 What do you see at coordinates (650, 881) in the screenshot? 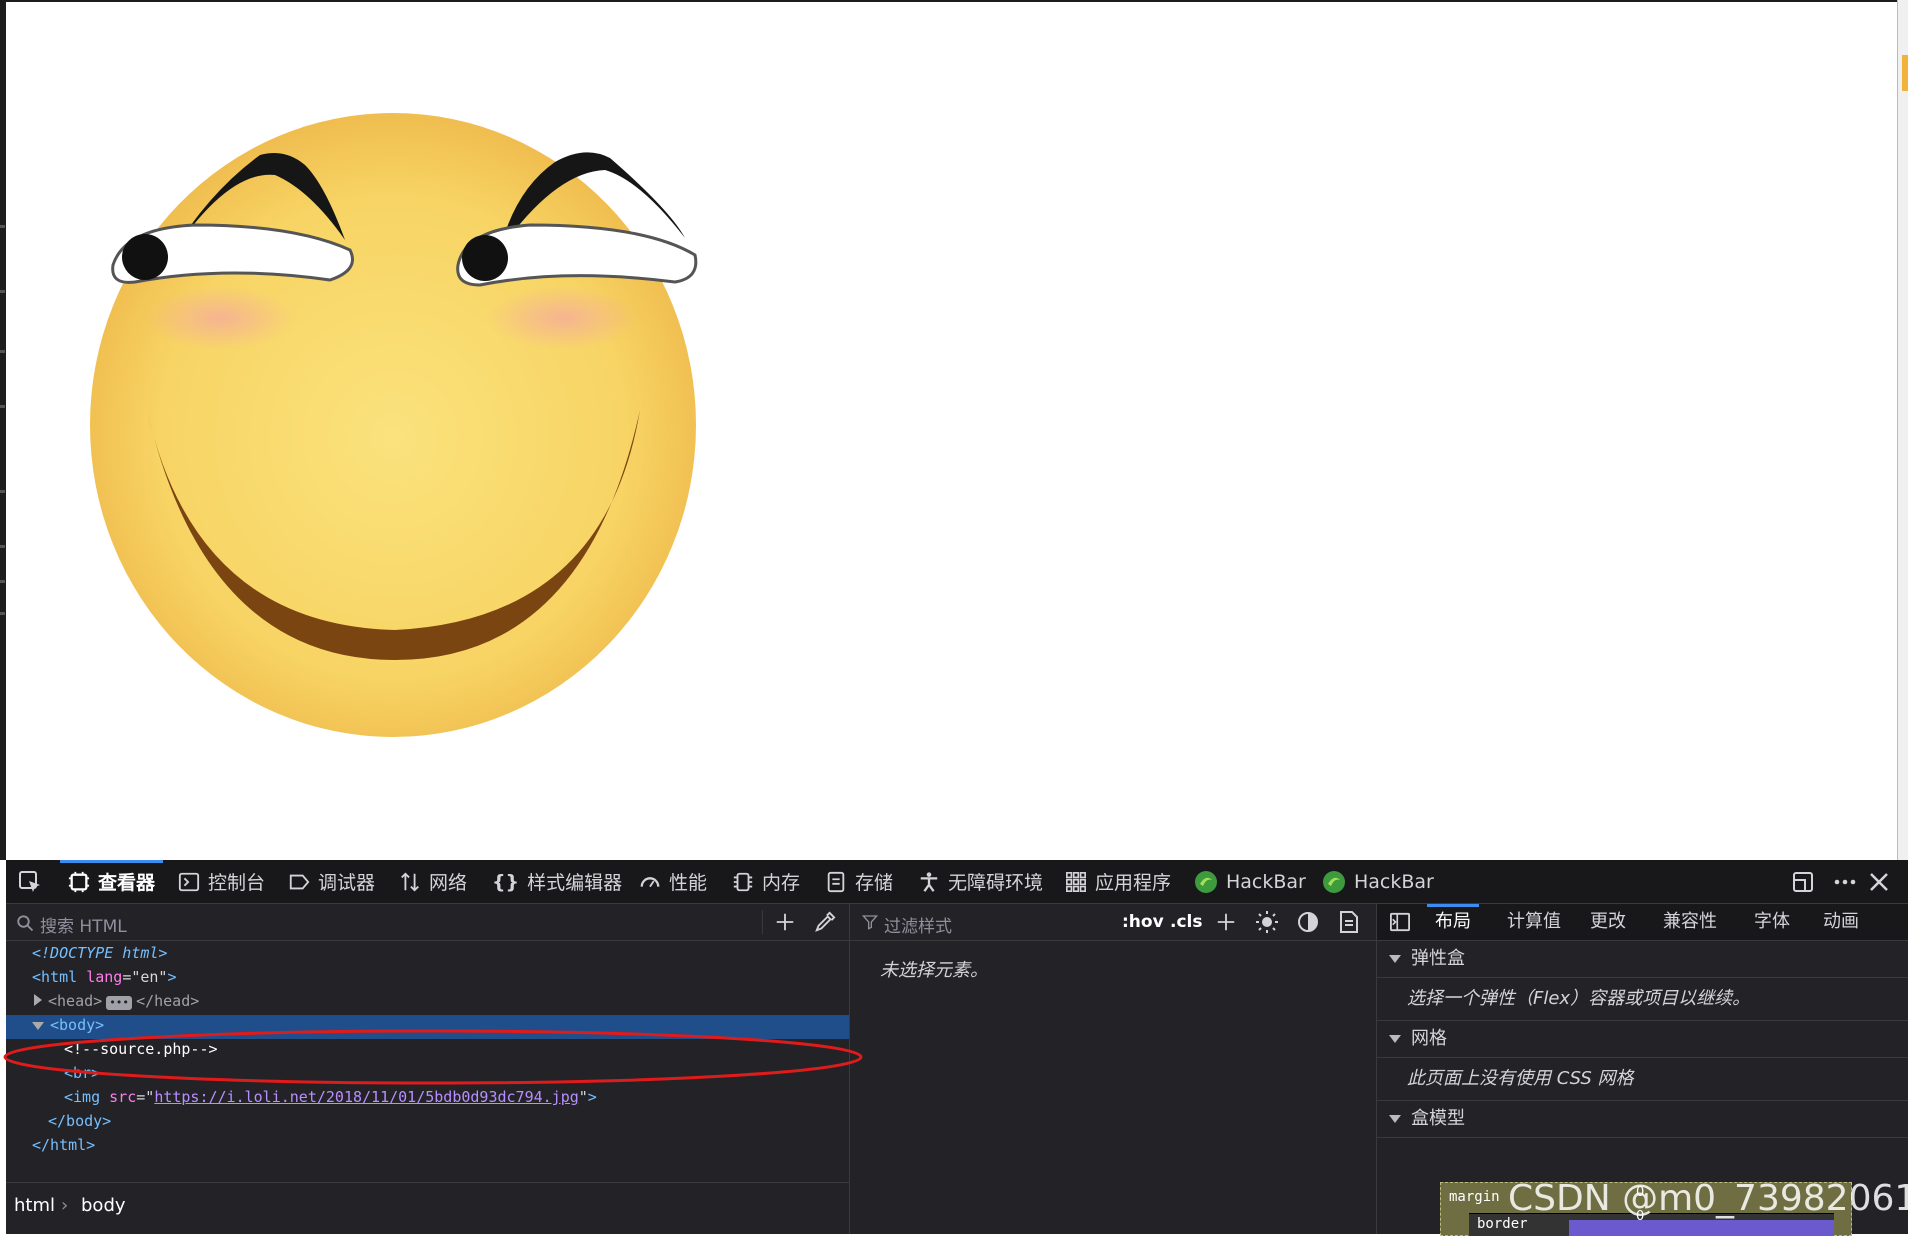
I see `performance-icon` at bounding box center [650, 881].